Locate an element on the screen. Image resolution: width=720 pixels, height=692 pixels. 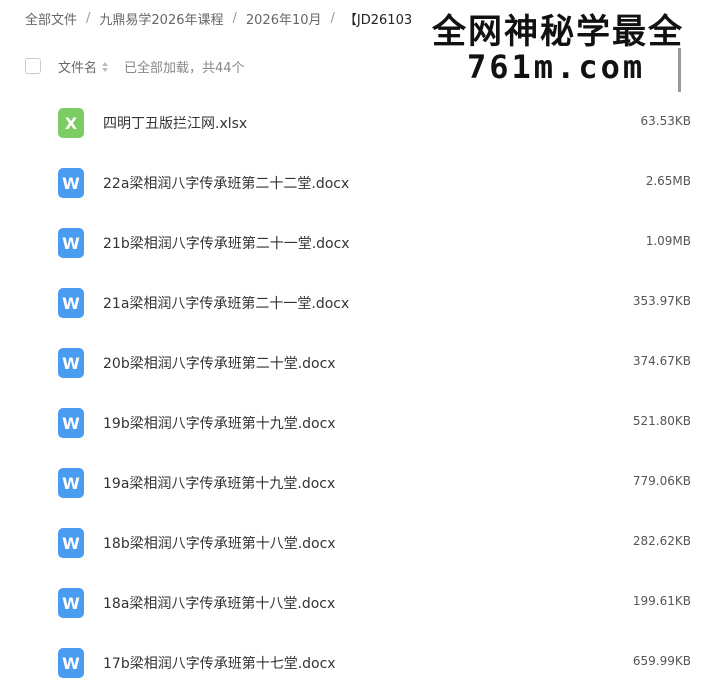
file-row: W 18a梁相润八字传承班第十八堂.docx 199.61KB is located at coordinates (360, 602).